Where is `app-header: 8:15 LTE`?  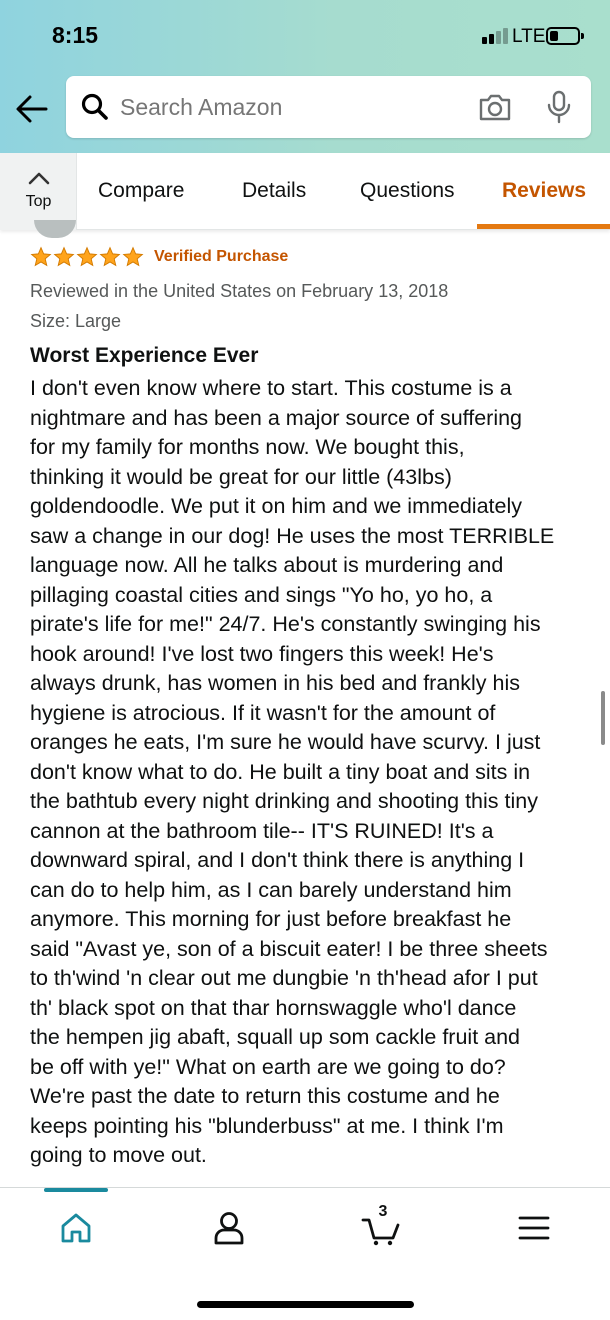 app-header: 8:15 LTE is located at coordinates (305, 76).